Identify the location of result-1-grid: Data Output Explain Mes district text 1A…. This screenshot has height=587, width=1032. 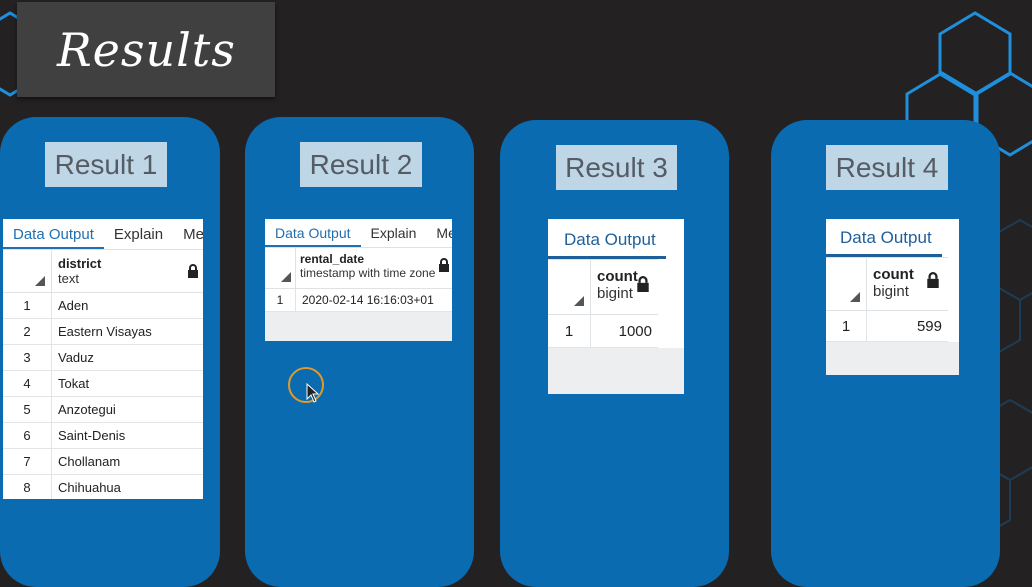
(103, 359).